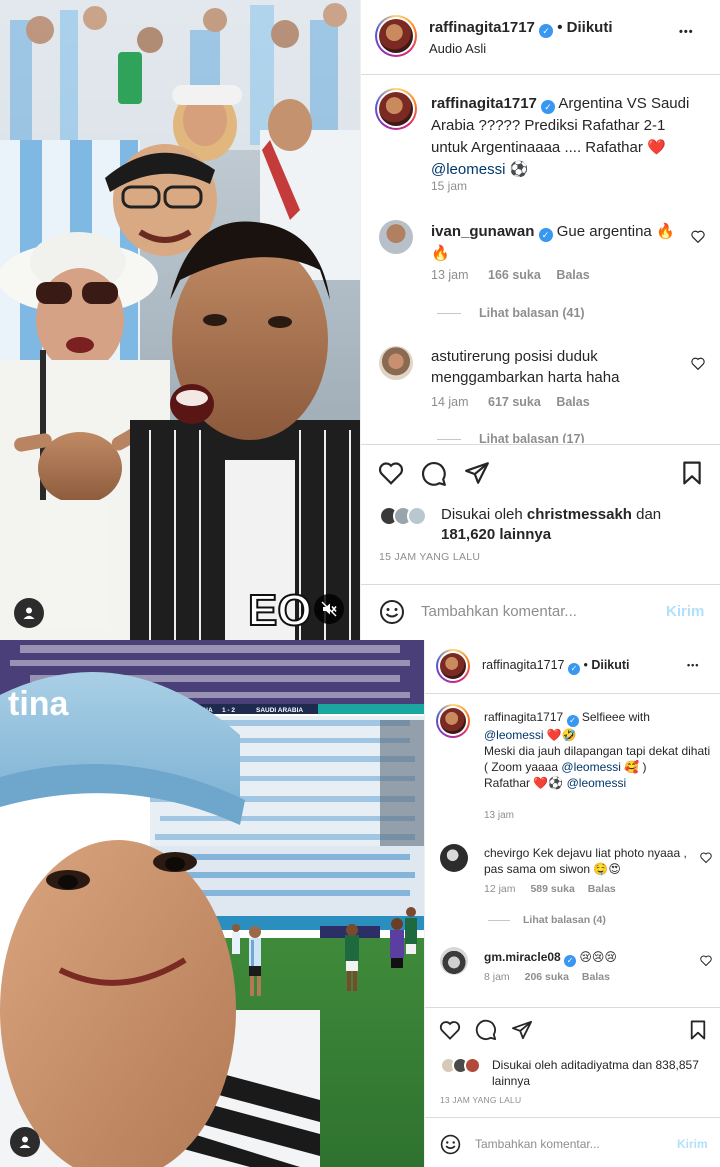  I want to click on post-2-author-username: raffinagita1717, so click(523, 665).